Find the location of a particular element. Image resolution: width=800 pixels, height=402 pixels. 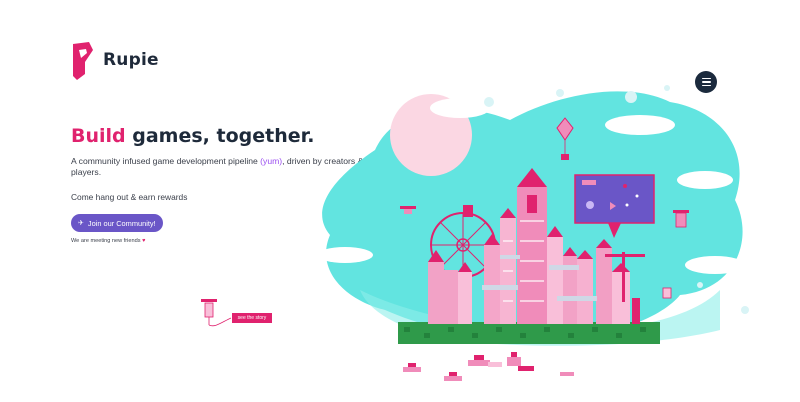

floating-bottle is located at coordinates (667, 293).